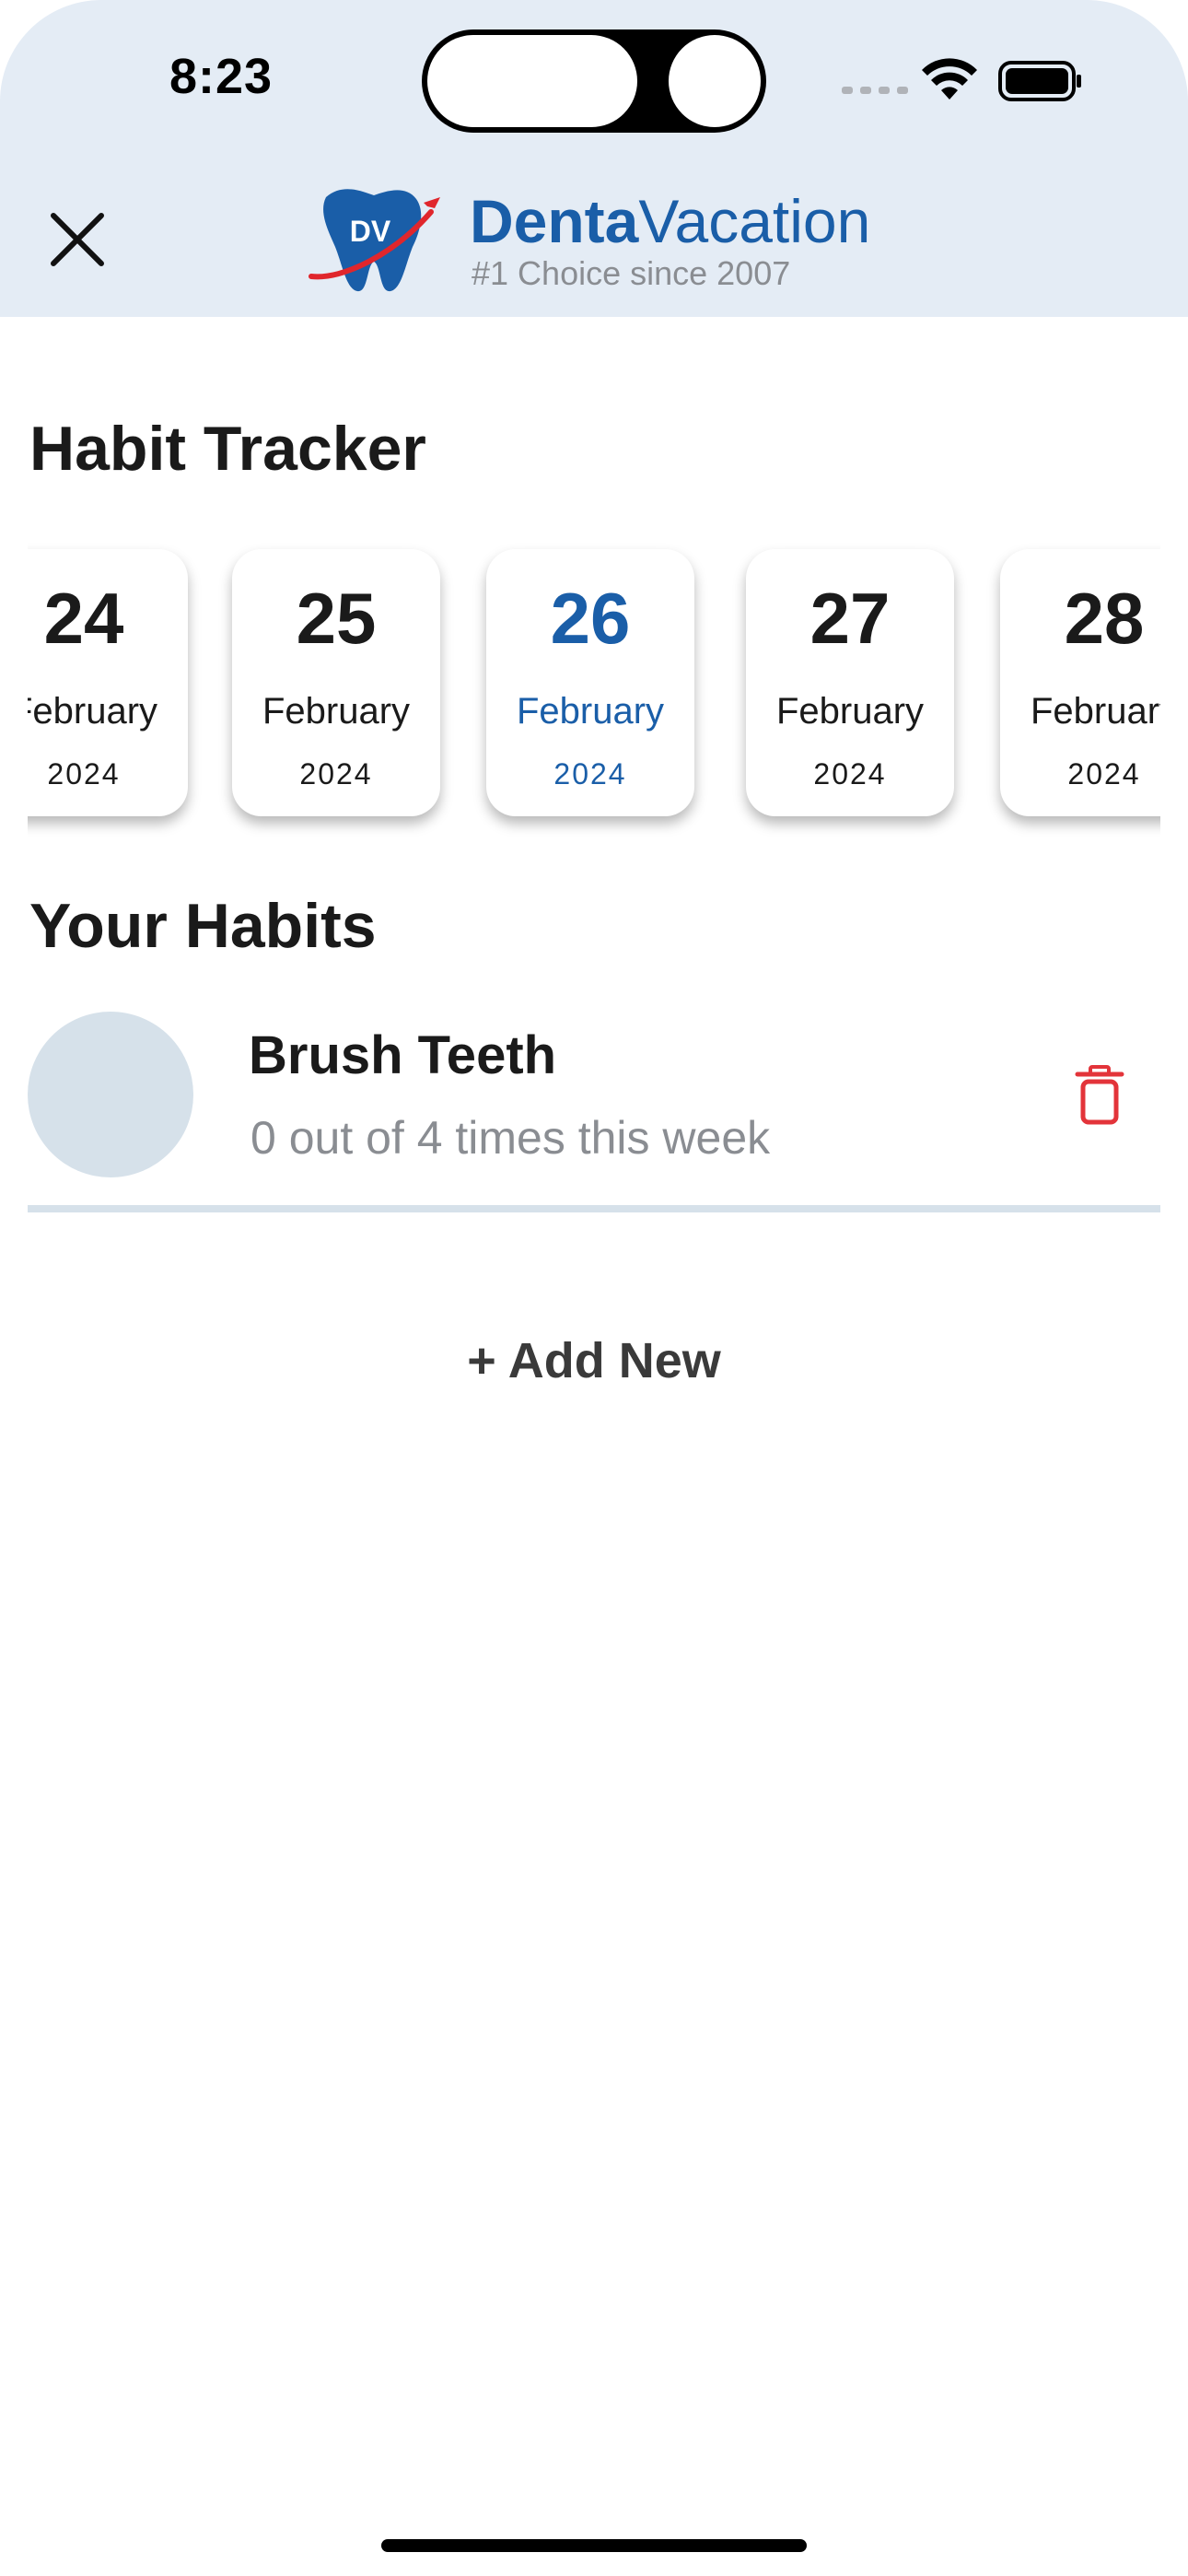 Image resolution: width=1188 pixels, height=2576 pixels. Describe the element at coordinates (1039, 81) in the screenshot. I see `battery-icon` at that location.